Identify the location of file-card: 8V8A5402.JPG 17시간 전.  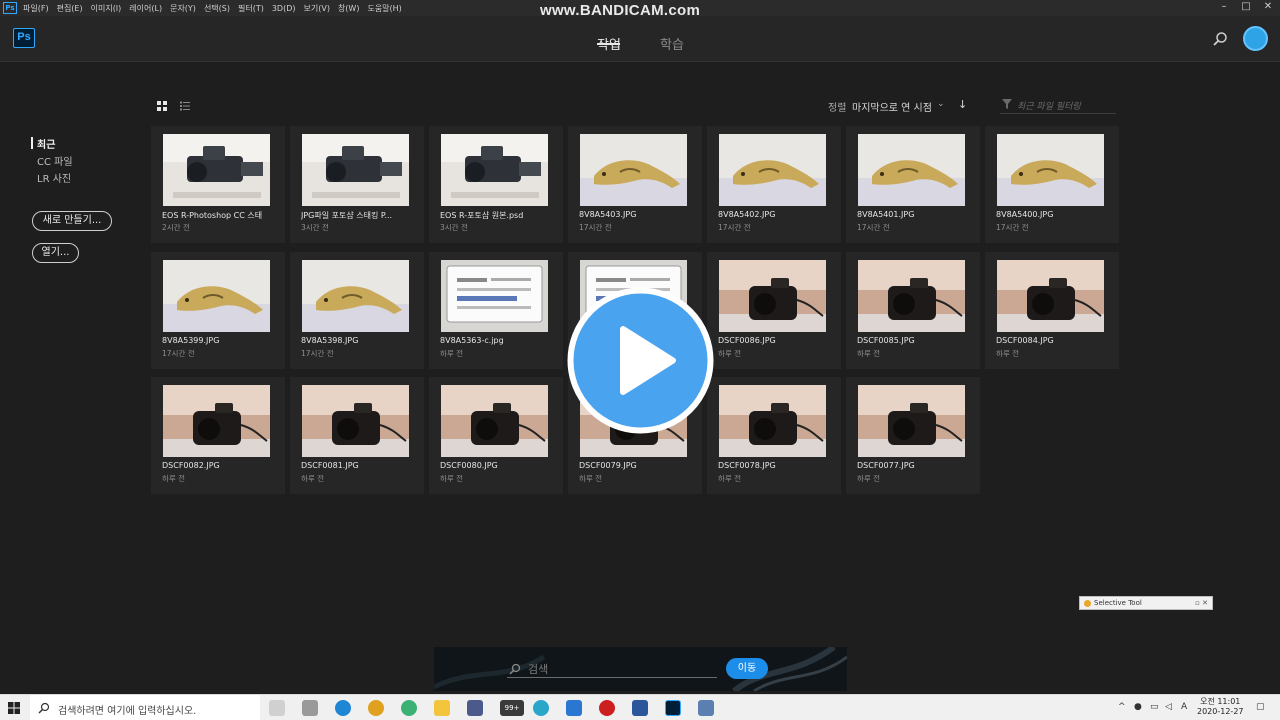
(774, 184).